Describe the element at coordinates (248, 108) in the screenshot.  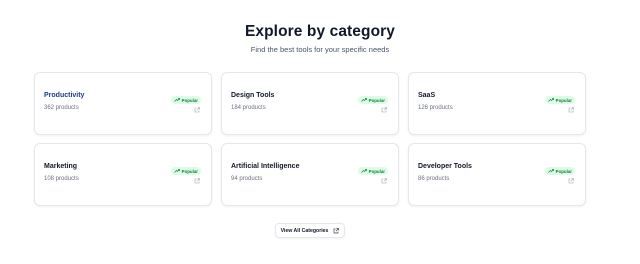
I see `category-product-count: 184 products` at that location.